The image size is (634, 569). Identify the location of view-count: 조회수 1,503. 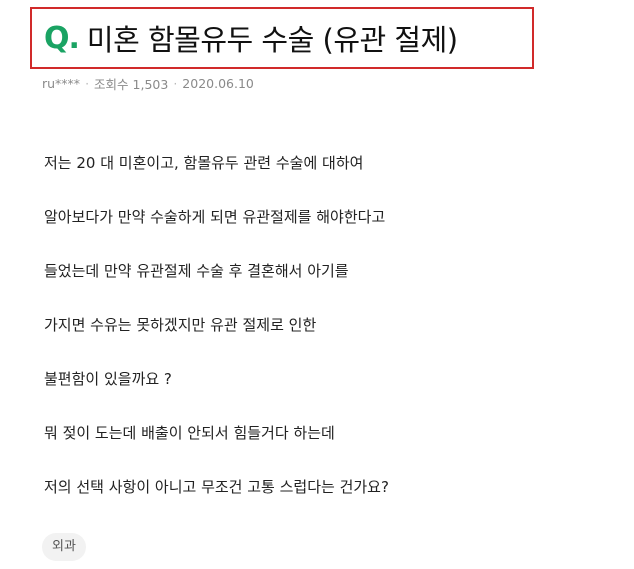
(131, 84).